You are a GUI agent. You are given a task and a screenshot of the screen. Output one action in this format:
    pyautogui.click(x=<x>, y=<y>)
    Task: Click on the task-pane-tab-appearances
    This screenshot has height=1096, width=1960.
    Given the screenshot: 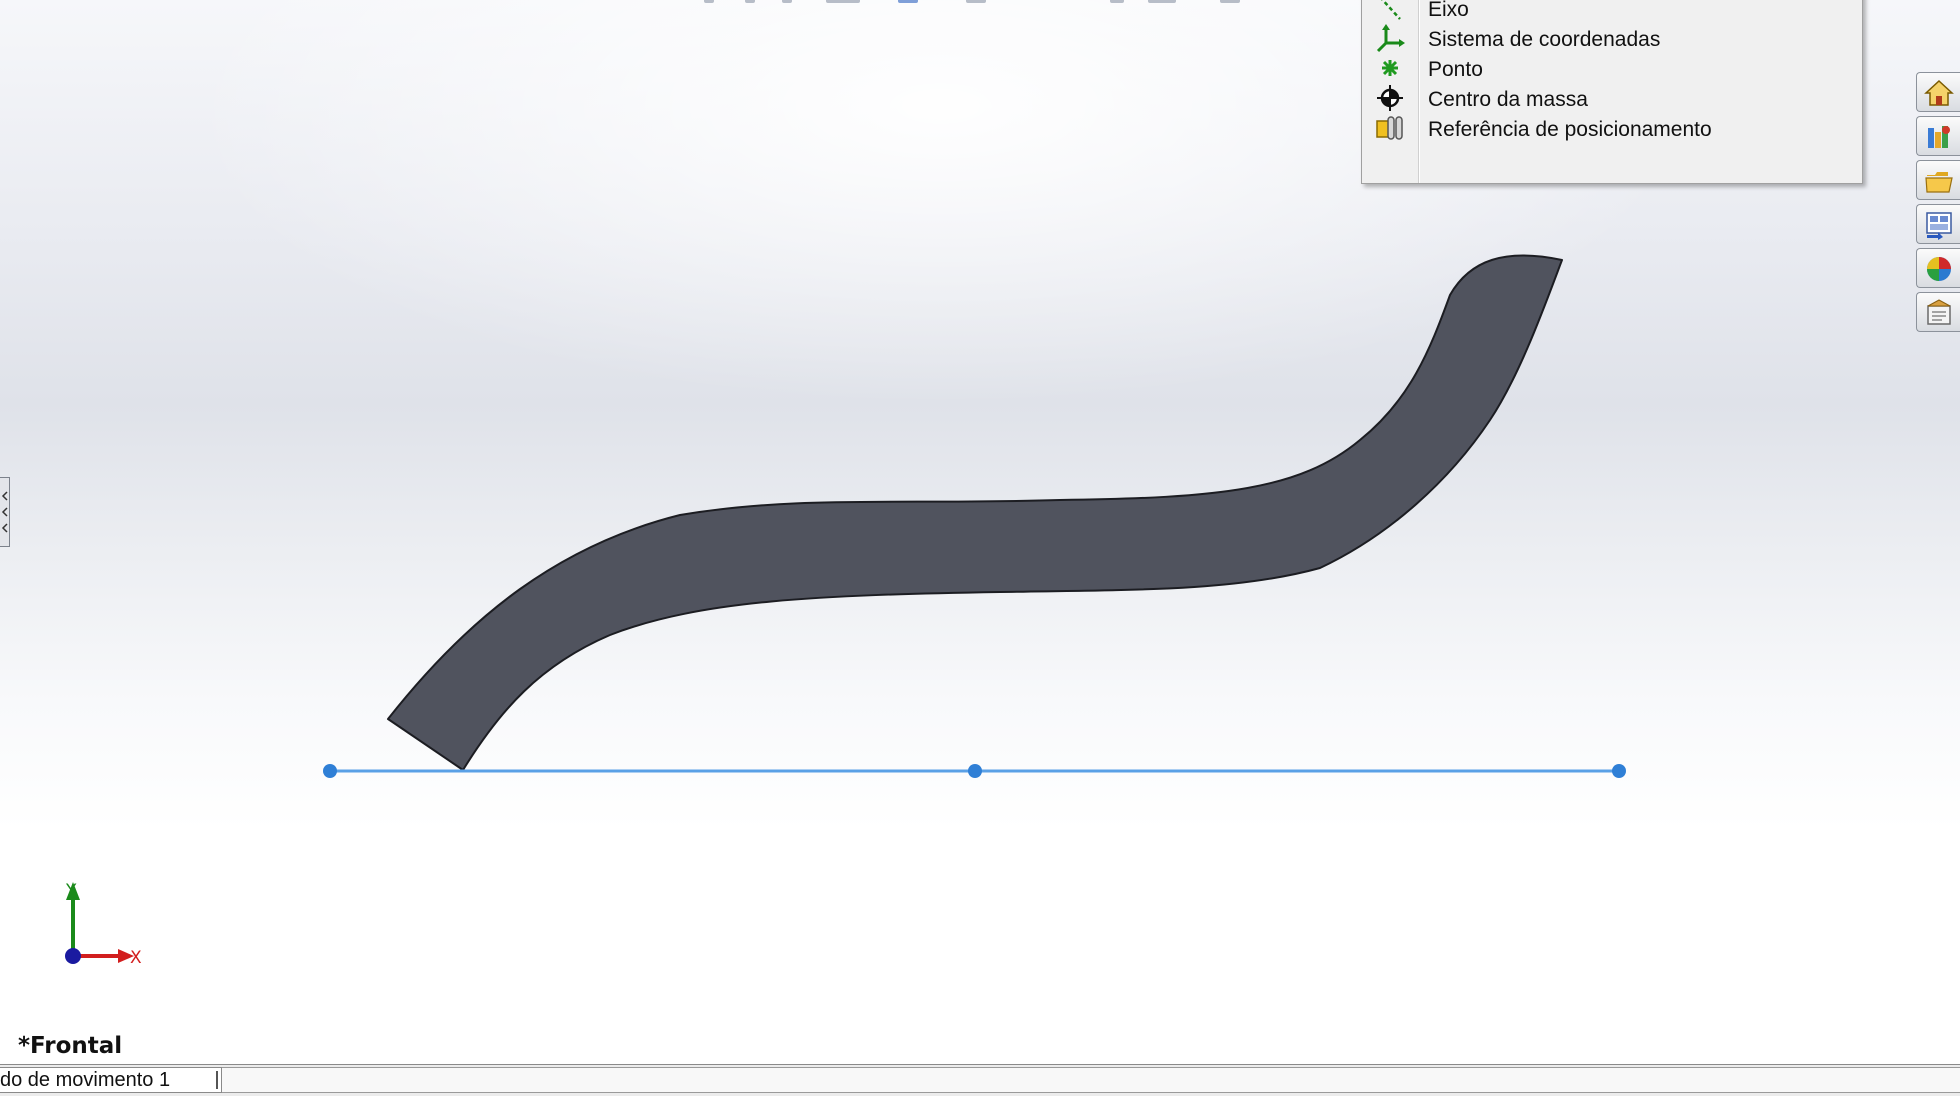 What is the action you would take?
    pyautogui.click(x=1938, y=268)
    